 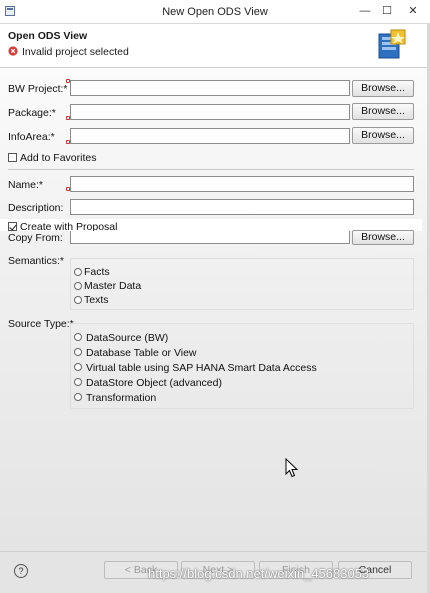 I want to click on name-input, so click(x=242, y=184).